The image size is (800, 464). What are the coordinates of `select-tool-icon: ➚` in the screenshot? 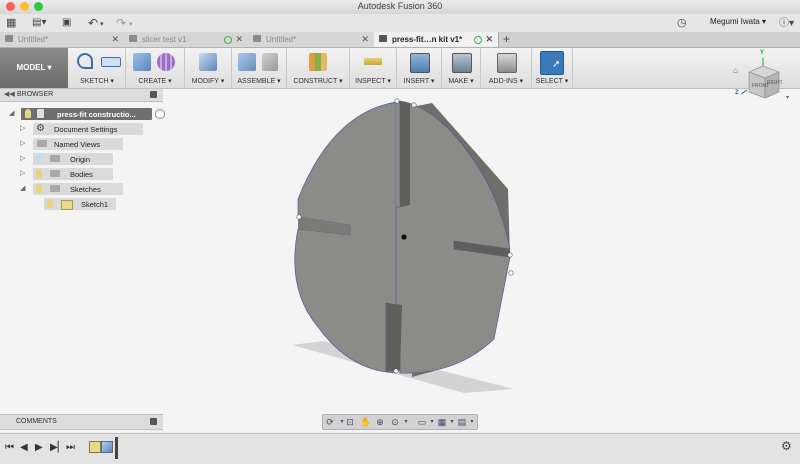 It's located at (552, 63).